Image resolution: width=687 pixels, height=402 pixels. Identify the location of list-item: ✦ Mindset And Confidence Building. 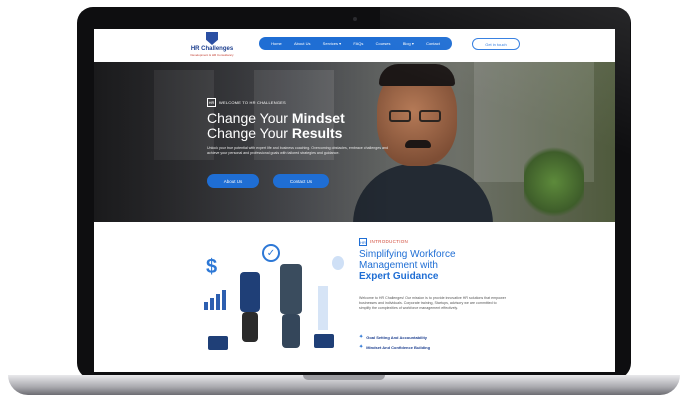
(394, 347).